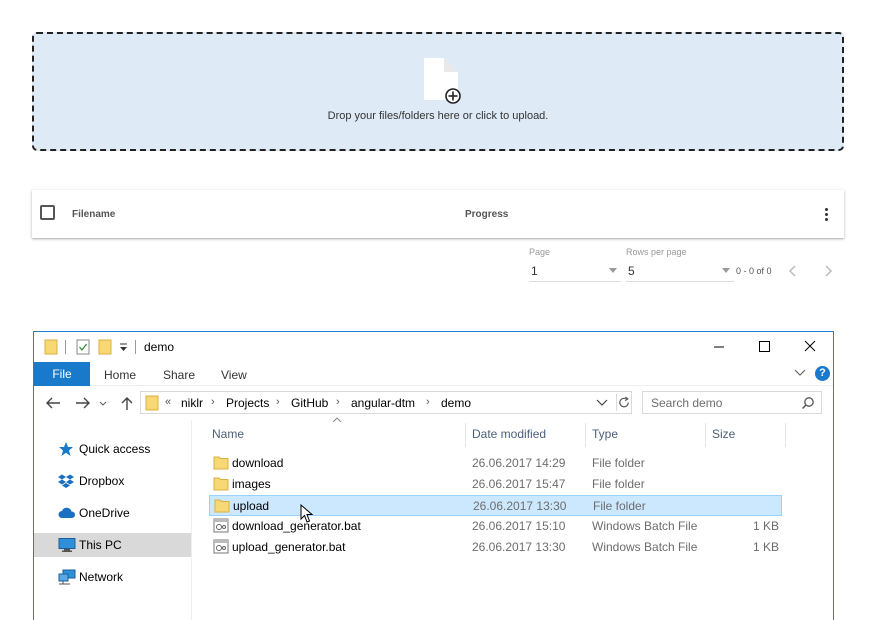 The height and width of the screenshot is (620, 876). Describe the element at coordinates (826, 215) in the screenshot. I see `more-vert-icon` at that location.